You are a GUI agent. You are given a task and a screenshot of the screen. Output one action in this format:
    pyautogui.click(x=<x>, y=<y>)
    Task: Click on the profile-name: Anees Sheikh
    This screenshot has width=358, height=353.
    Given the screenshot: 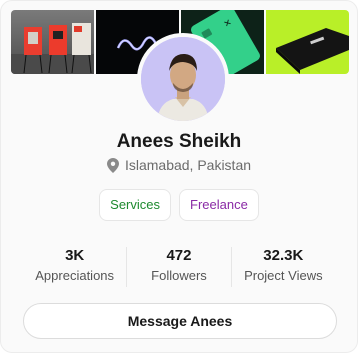 What is the action you would take?
    pyautogui.click(x=179, y=142)
    